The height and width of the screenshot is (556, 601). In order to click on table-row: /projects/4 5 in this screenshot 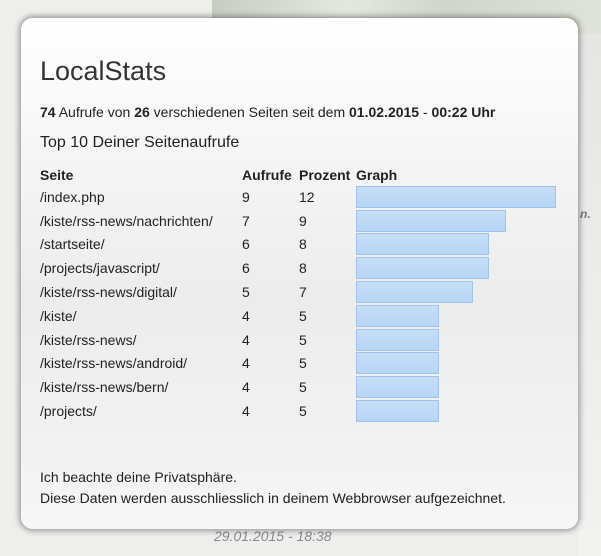, I will do `click(300, 411)`.